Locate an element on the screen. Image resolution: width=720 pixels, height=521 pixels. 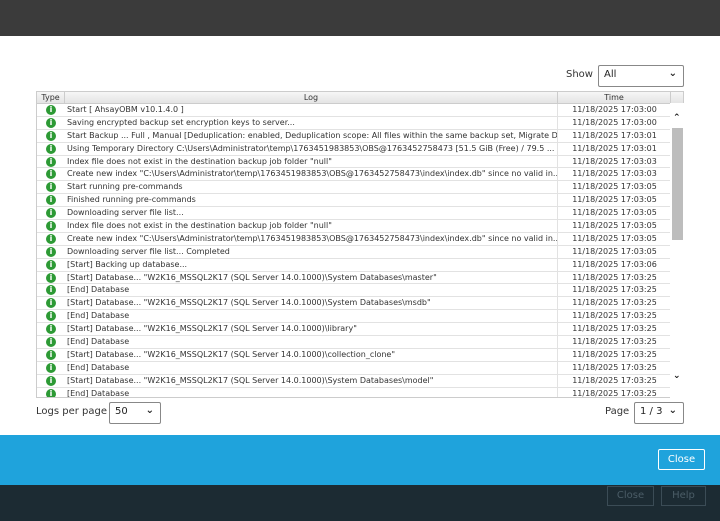
column-log: Log is located at coordinates (311, 97).